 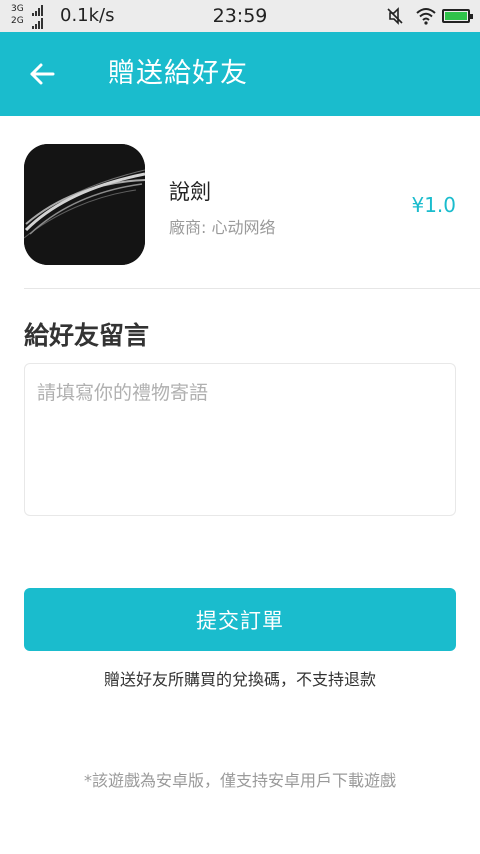 What do you see at coordinates (433, 205) in the screenshot?
I see `product-price: ¥1.0` at bounding box center [433, 205].